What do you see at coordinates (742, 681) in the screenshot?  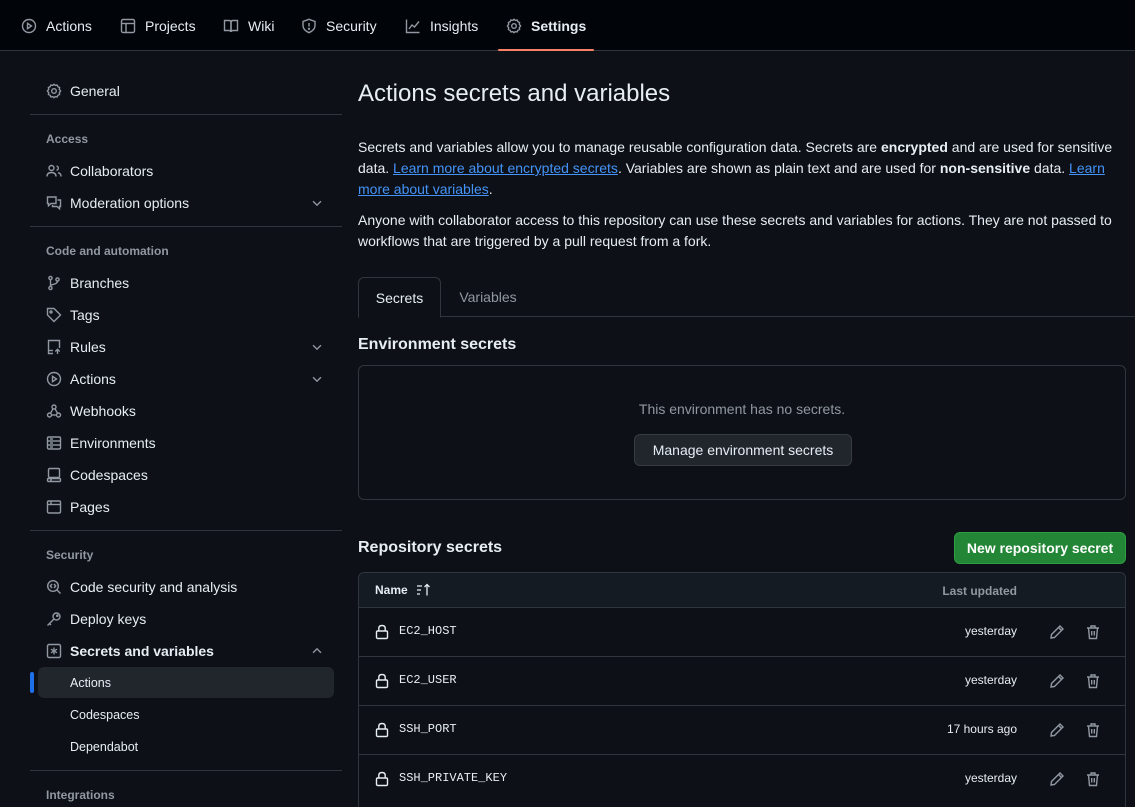 I see `table-row: EC2_USER yesterday` at bounding box center [742, 681].